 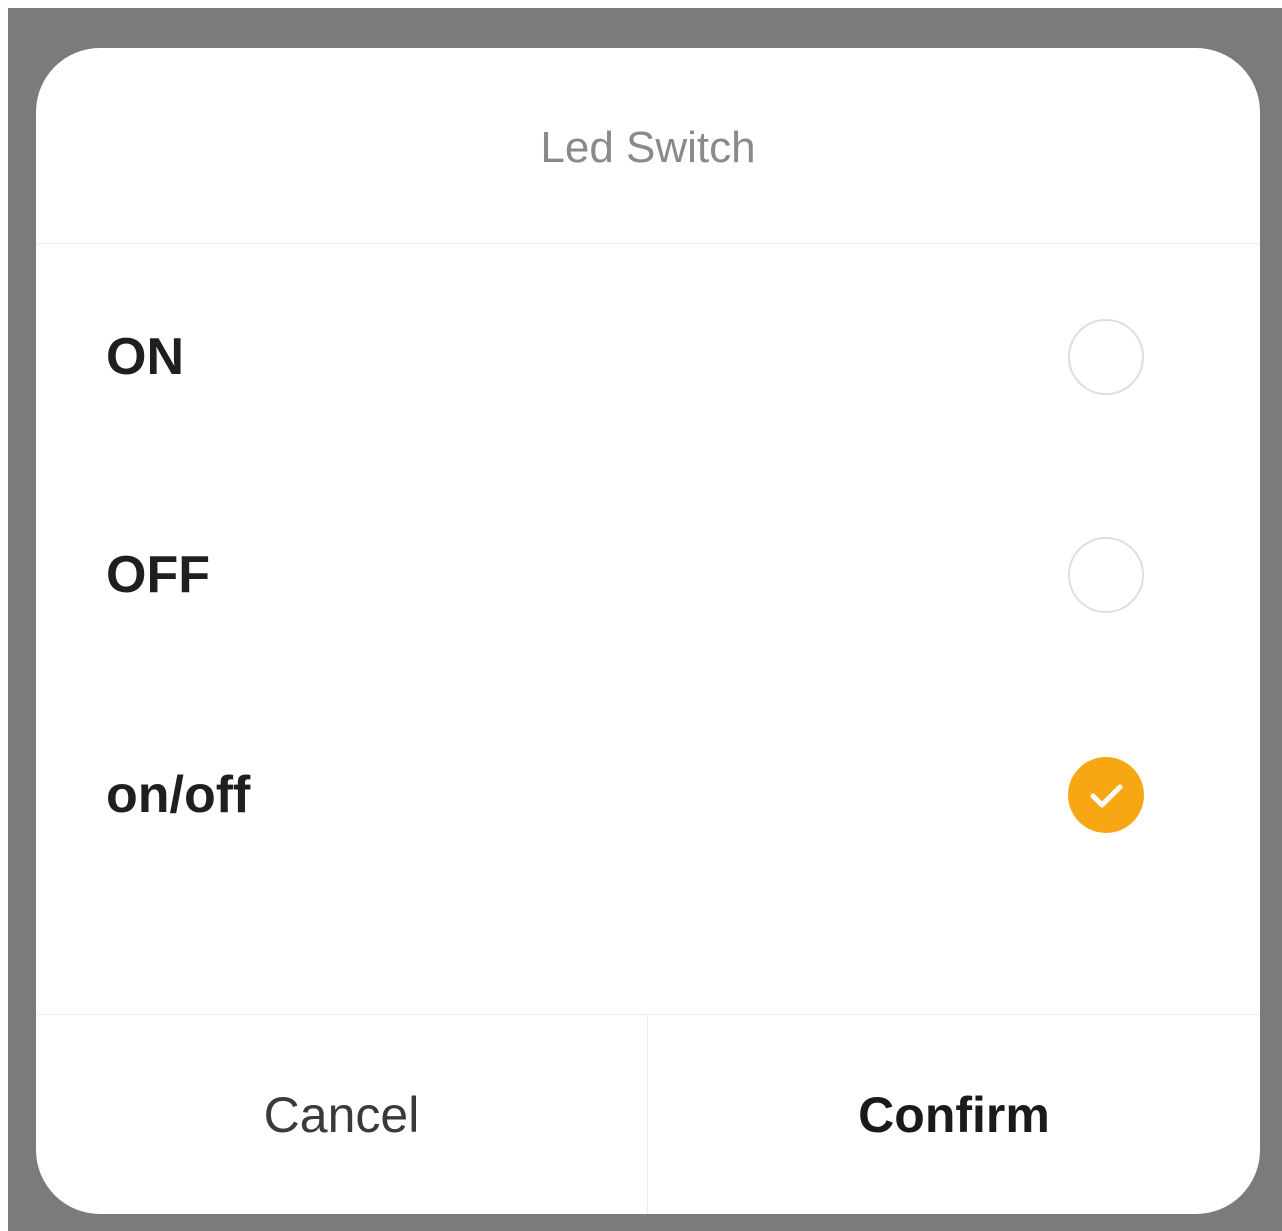 I want to click on option-off-radio, so click(x=1106, y=575).